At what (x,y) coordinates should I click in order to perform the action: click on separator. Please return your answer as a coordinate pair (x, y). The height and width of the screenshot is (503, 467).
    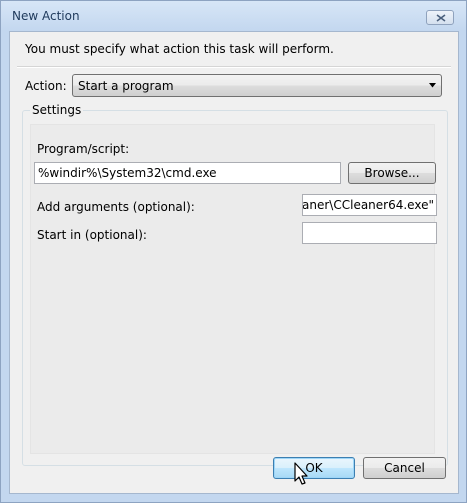
    Looking at the image, I should click on (234, 67).